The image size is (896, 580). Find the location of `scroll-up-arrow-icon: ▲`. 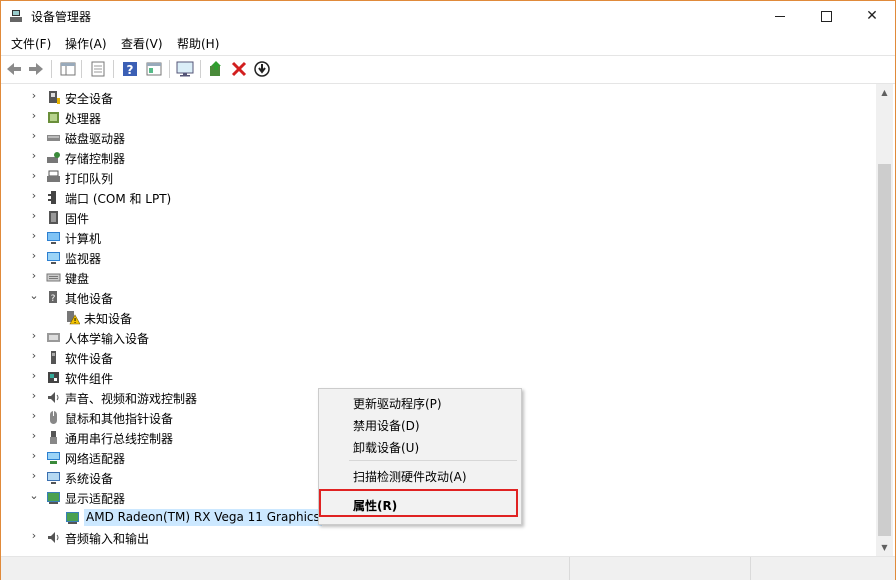

scroll-up-arrow-icon: ▲ is located at coordinates (884, 92).